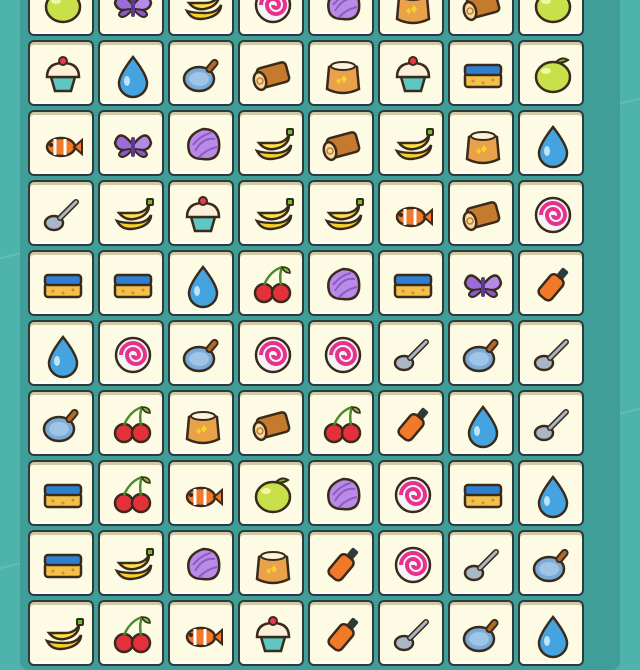  Describe the element at coordinates (203, 428) in the screenshot. I see `flour-sack-icon` at that location.